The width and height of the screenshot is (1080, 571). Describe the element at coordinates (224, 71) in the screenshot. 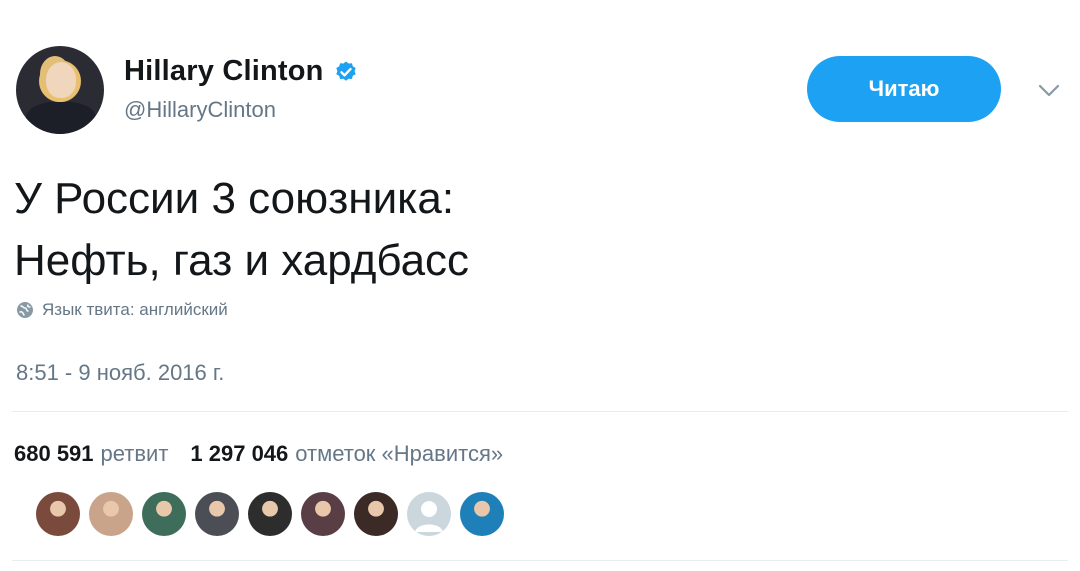

I see `author-name: Hillary Clinton` at that location.